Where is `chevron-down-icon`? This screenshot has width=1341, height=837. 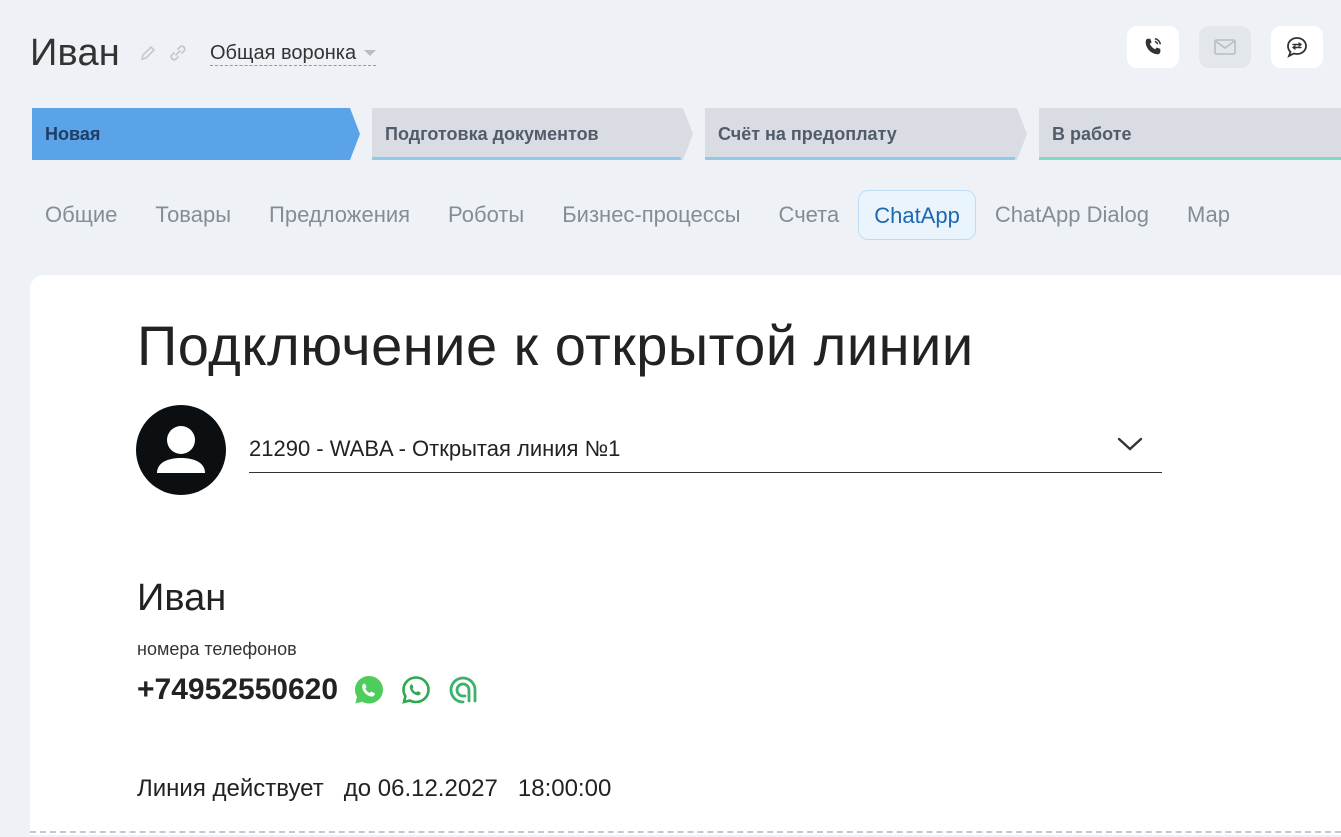 chevron-down-icon is located at coordinates (1130, 444).